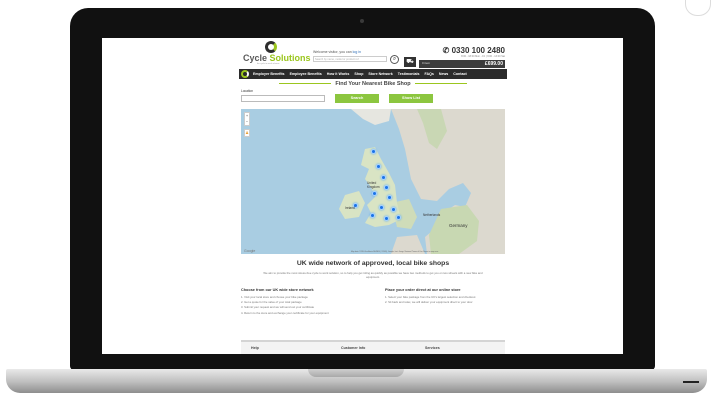  What do you see at coordinates (338, 74) in the screenshot?
I see `nav-how-it-works: How it Works` at bounding box center [338, 74].